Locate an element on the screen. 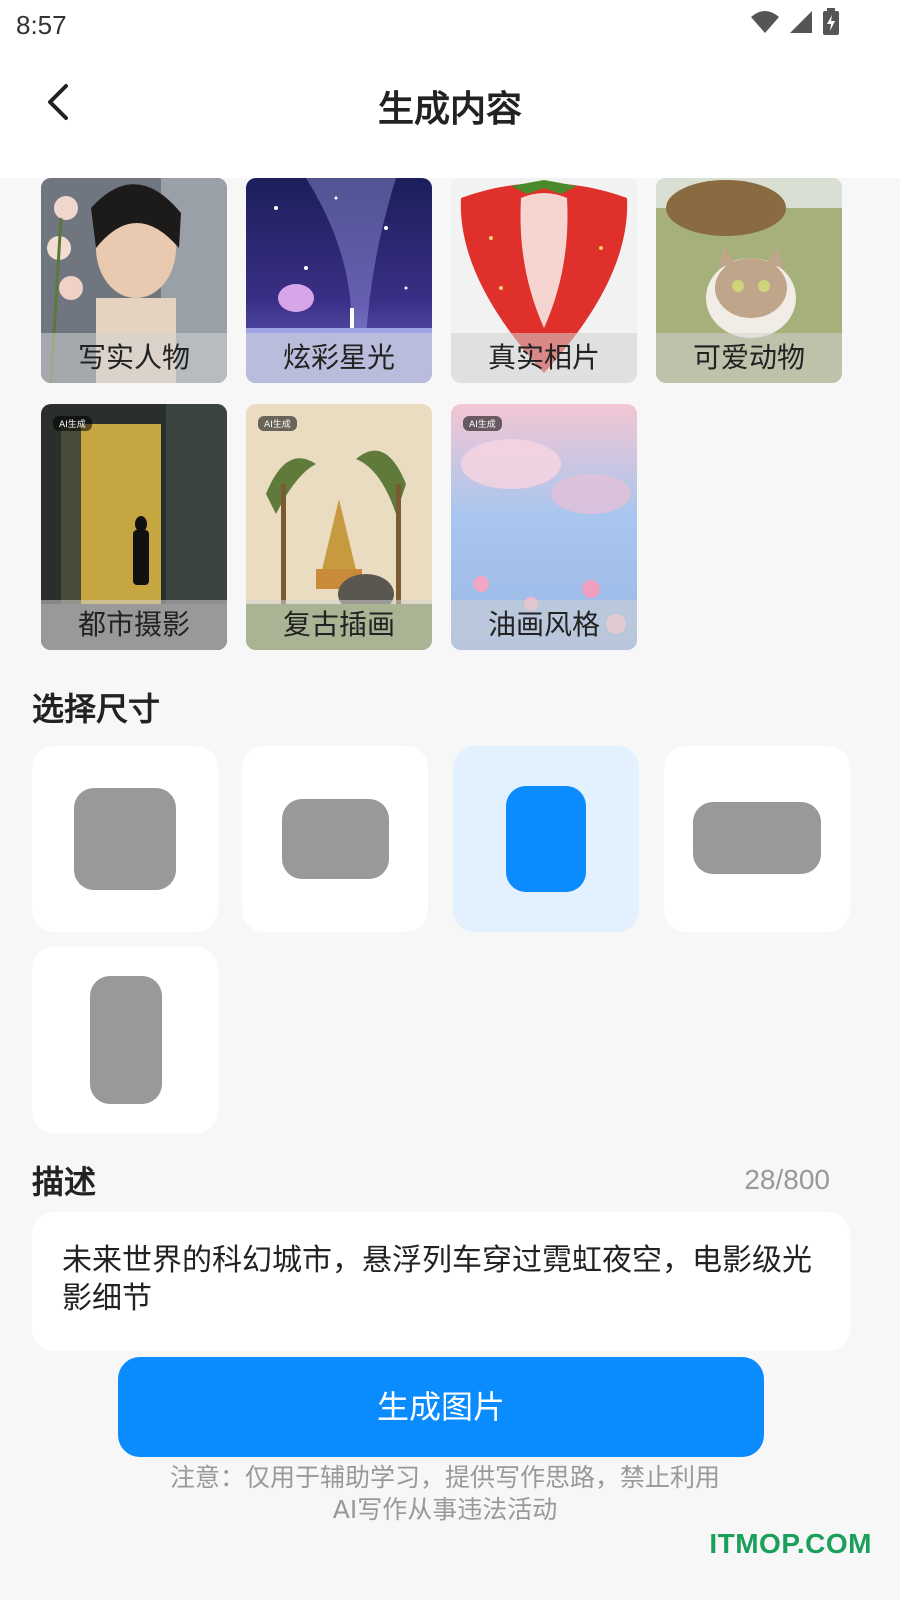 The width and height of the screenshot is (900, 1600). status-time: 8:57 is located at coordinates (41, 25).